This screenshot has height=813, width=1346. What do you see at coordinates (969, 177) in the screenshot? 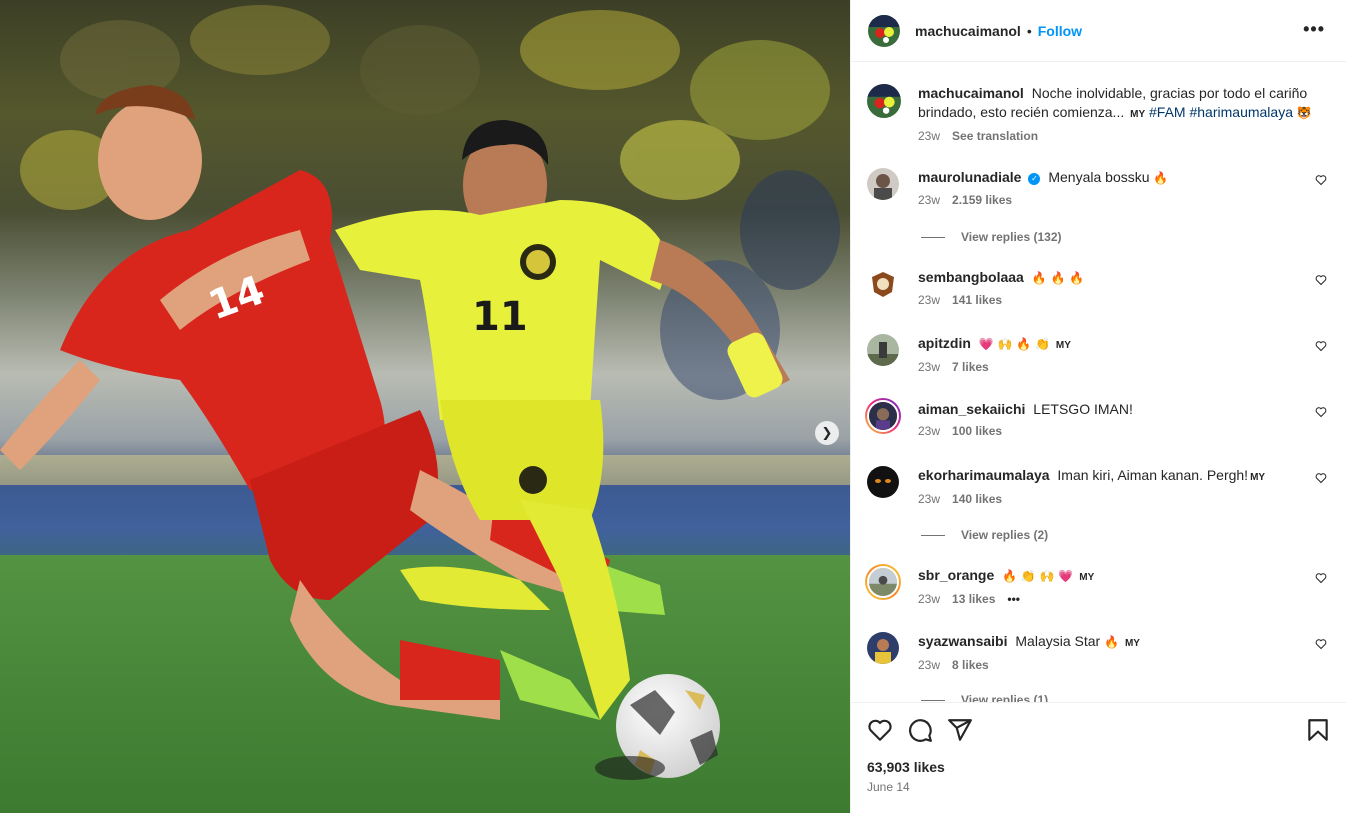
I see `comment-username: maurolunadiale` at bounding box center [969, 177].